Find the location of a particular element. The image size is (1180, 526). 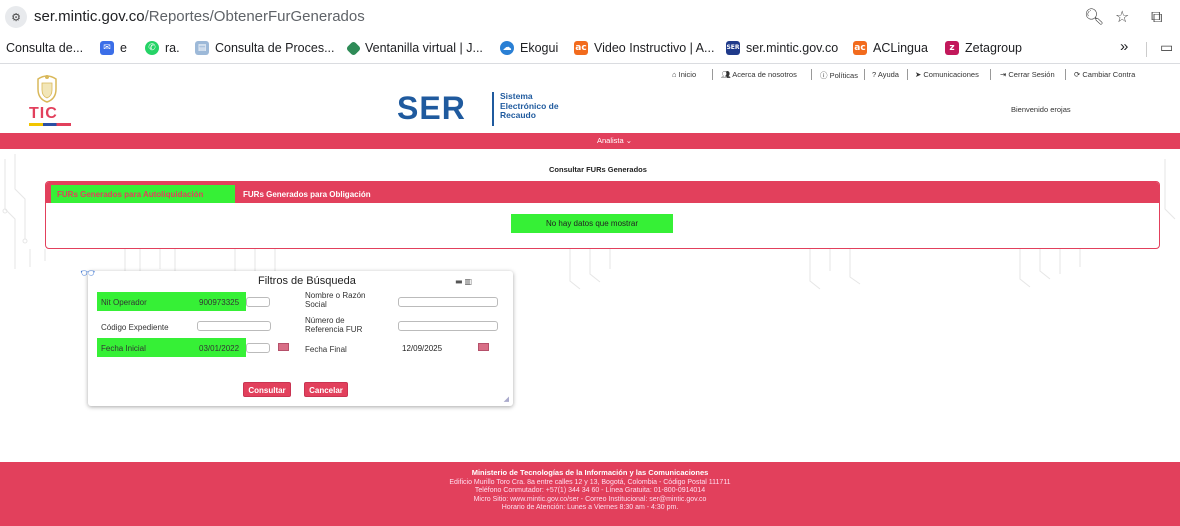

nav-cambiar-contrasena: ⟳ Cambiar Contra is located at coordinates (1104, 74).